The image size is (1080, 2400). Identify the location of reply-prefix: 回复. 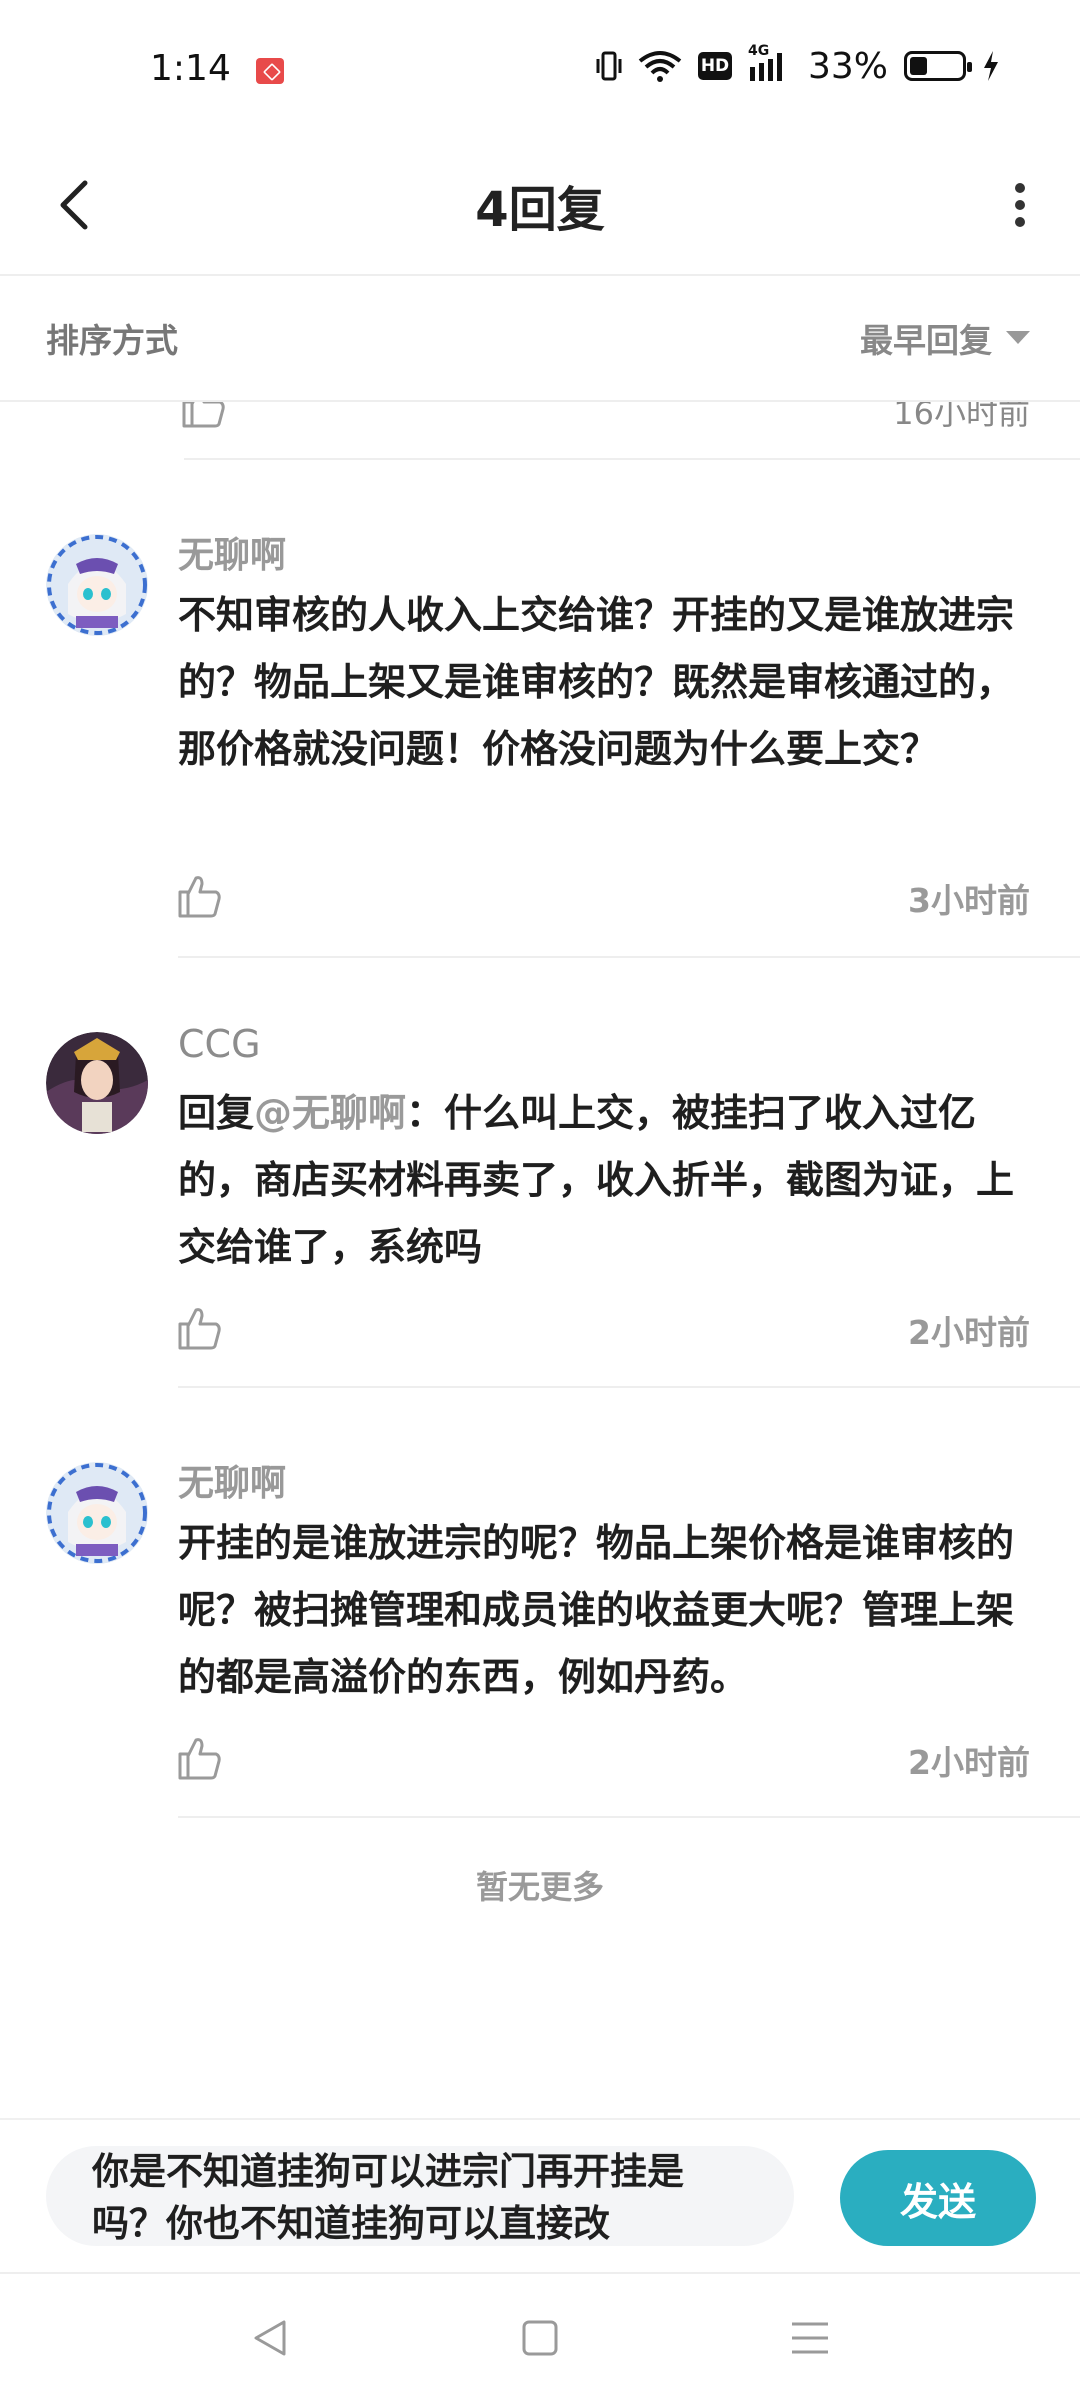
(216, 1113).